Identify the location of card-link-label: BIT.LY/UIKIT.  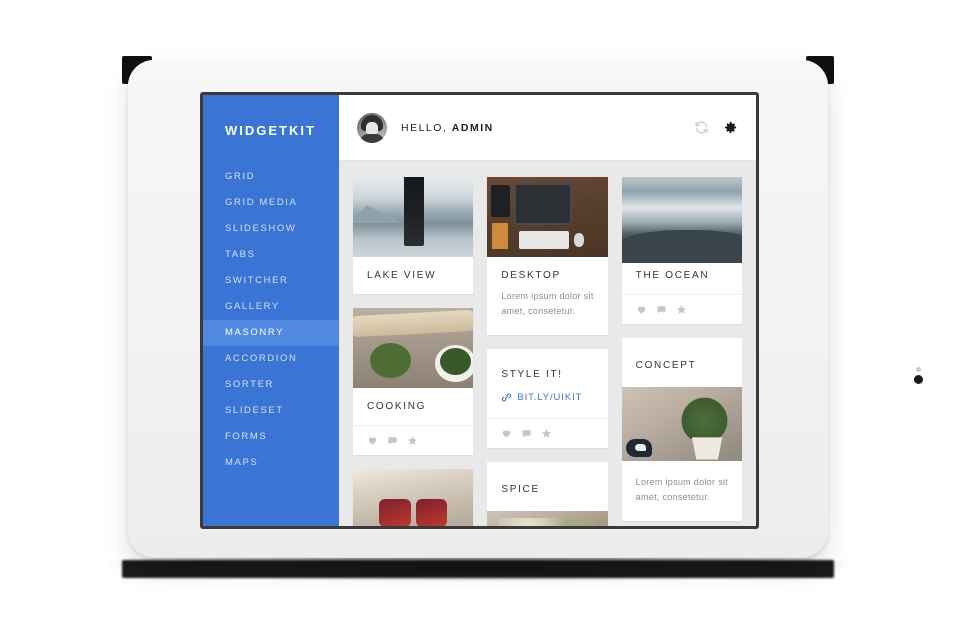
(550, 397).